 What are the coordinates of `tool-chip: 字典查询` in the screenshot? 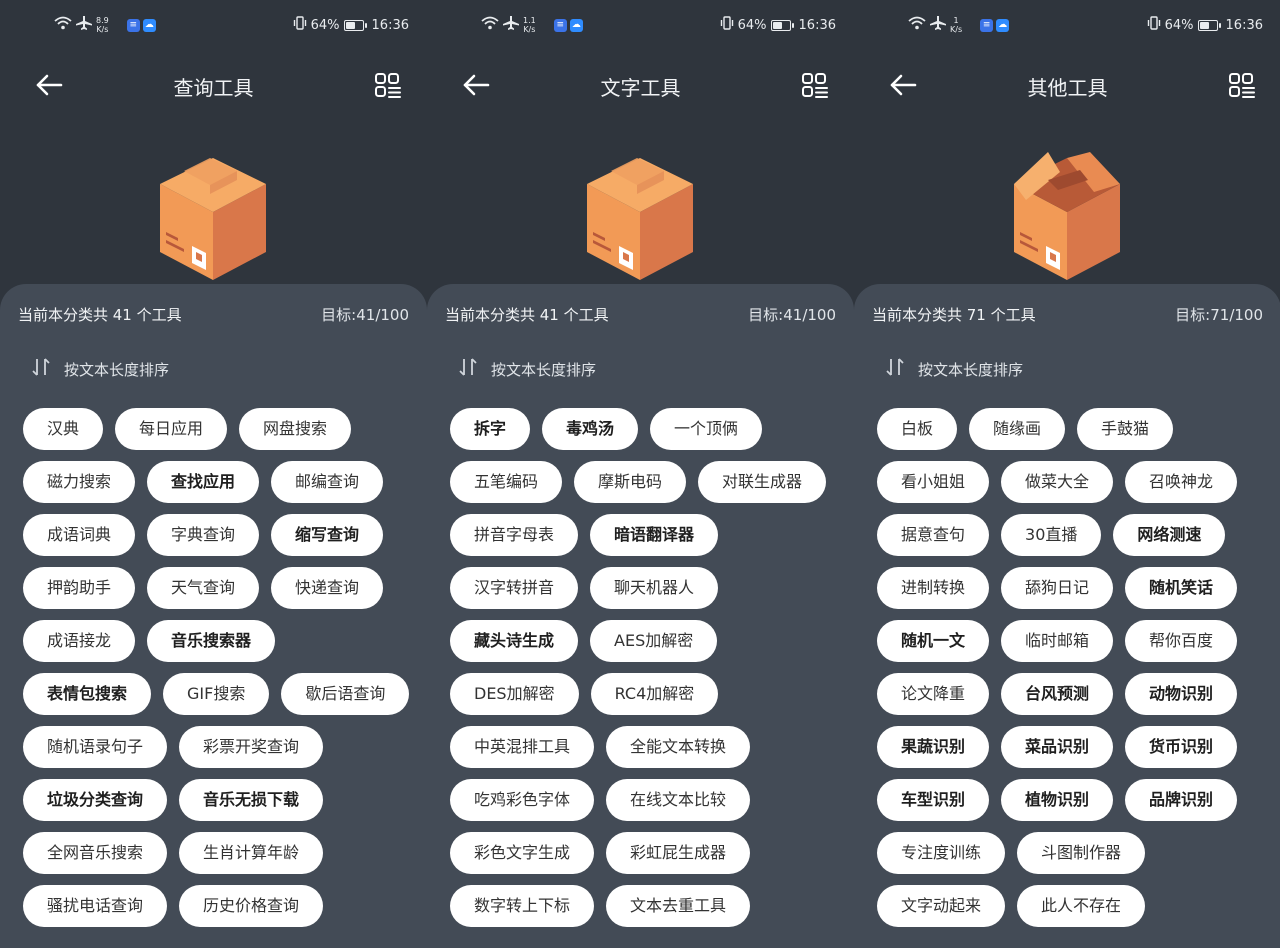 It's located at (203, 535).